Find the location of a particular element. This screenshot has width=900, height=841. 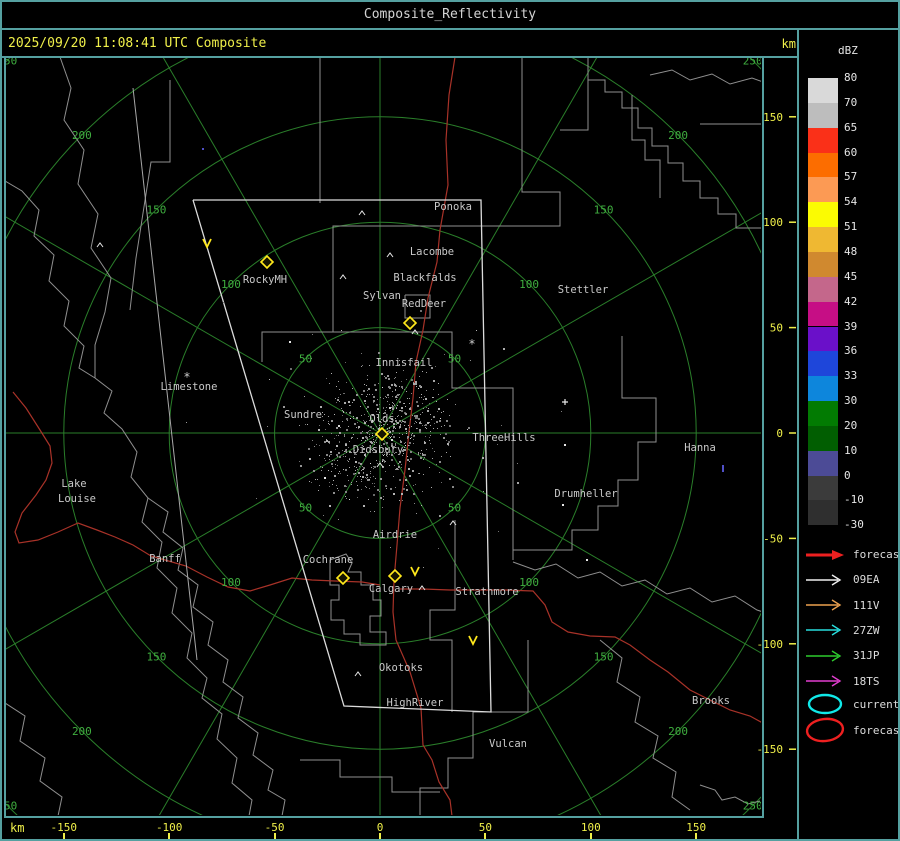

right-axis-label: -100 is located at coordinates (770, 644).